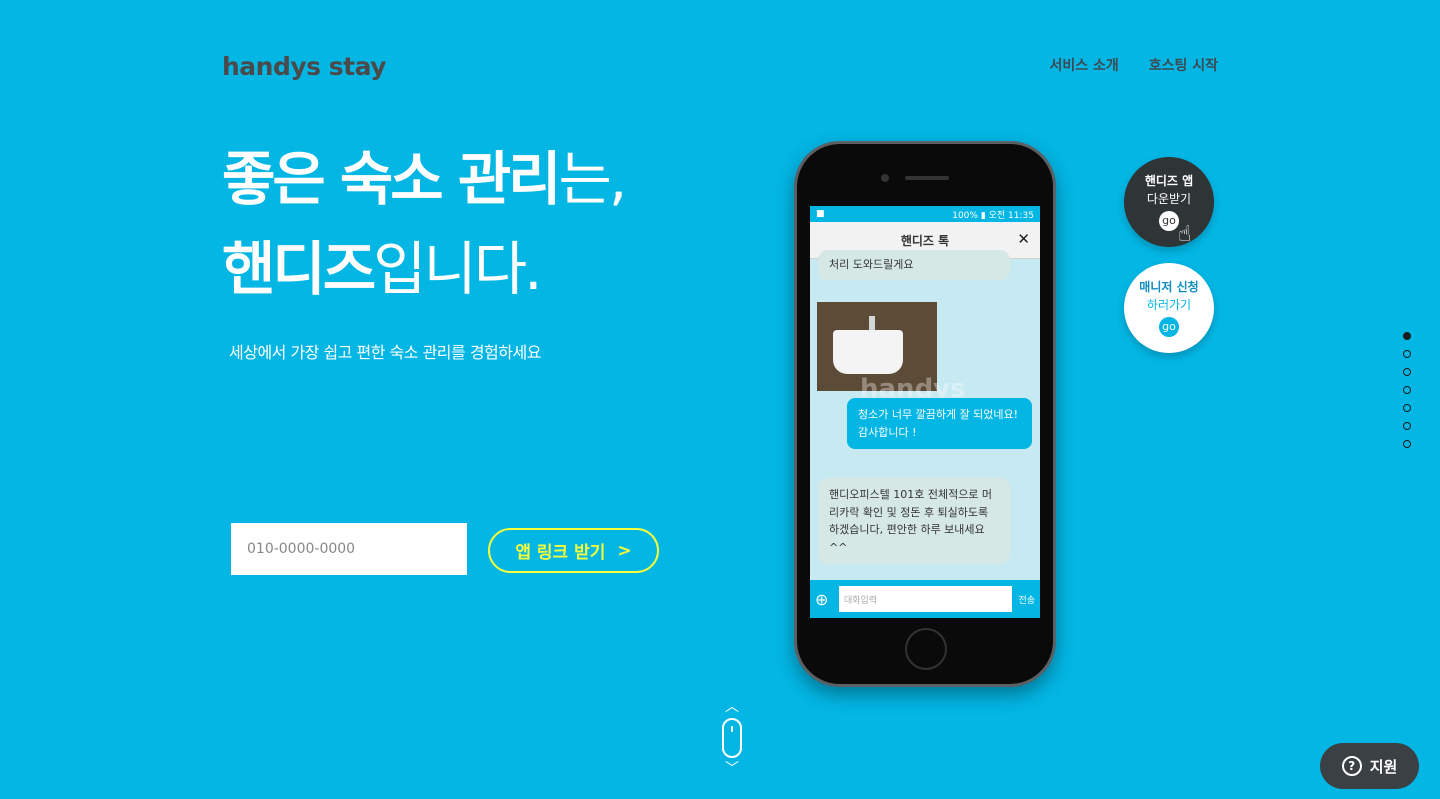  What do you see at coordinates (1133, 65) in the screenshot?
I see `top-nav: 서비스 소개 호스팅 시작` at bounding box center [1133, 65].